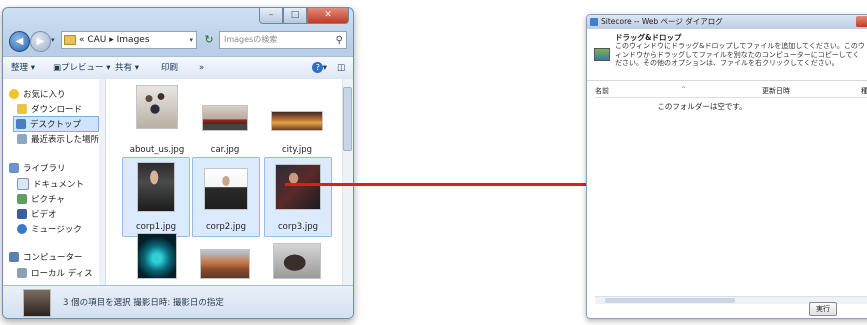  Describe the element at coordinates (731, 91) in the screenshot. I see `column-headers: 名前 ^ 更新日時 種類` at that location.